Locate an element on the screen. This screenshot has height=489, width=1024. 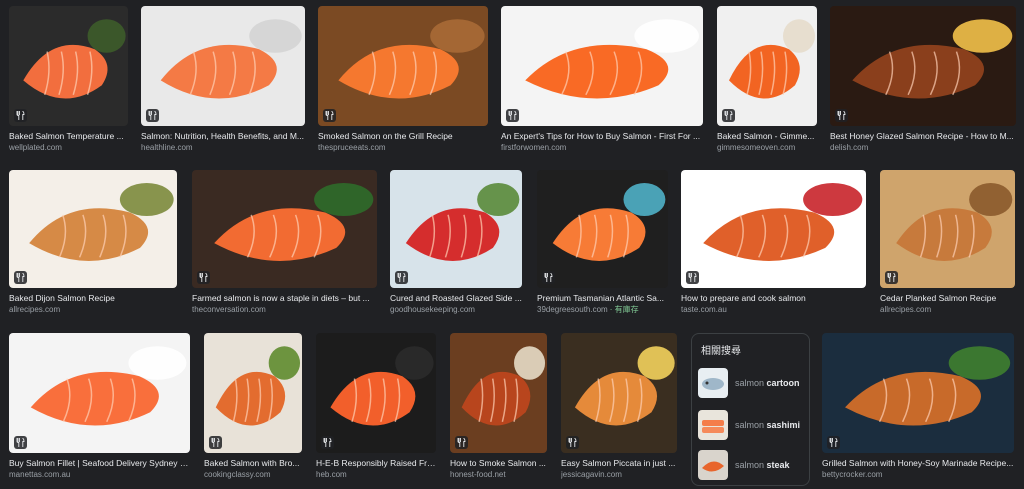
result-source: wellplated.com is located at coordinates (68, 147).